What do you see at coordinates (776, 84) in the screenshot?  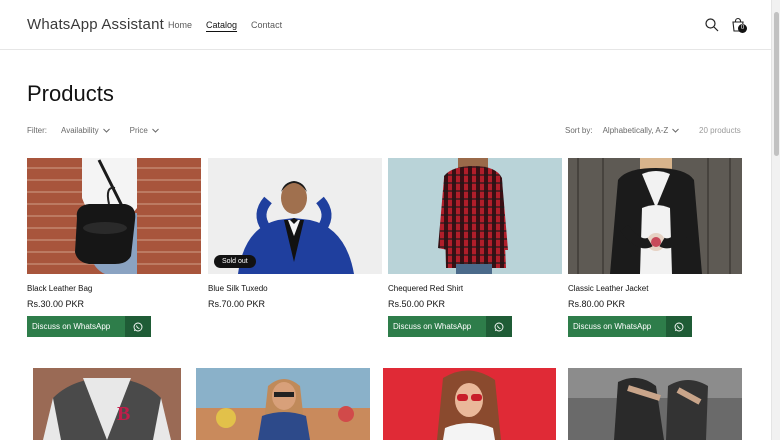 I see `scrollbar-thumb` at bounding box center [776, 84].